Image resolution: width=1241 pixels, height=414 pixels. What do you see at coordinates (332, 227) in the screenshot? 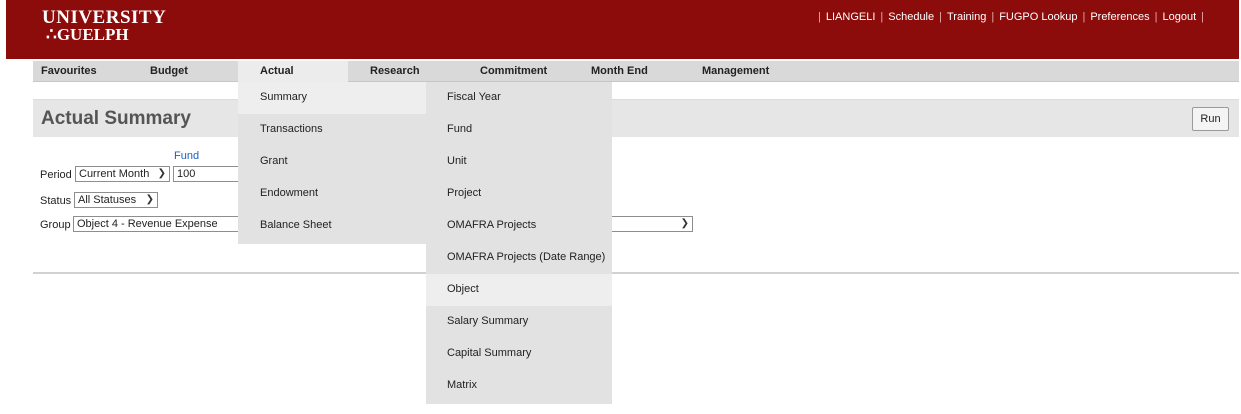
I see `menu-item-balance-sheet: Balance Sheet` at bounding box center [332, 227].